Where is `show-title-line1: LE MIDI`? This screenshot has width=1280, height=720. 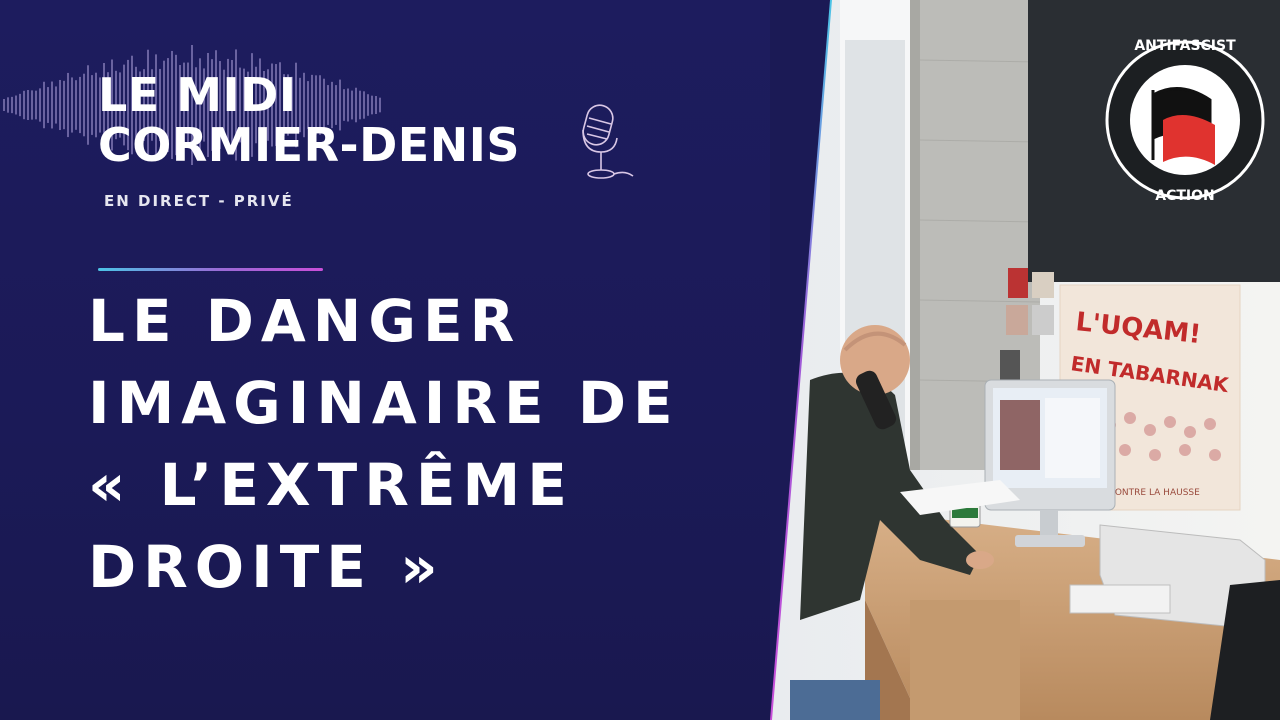
show-title-line1: LE MIDI is located at coordinates (197, 95).